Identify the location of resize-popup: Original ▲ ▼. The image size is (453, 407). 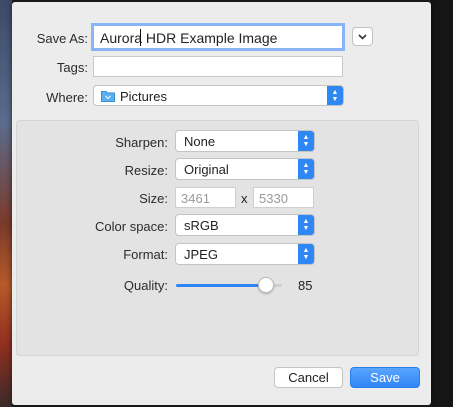
(245, 169).